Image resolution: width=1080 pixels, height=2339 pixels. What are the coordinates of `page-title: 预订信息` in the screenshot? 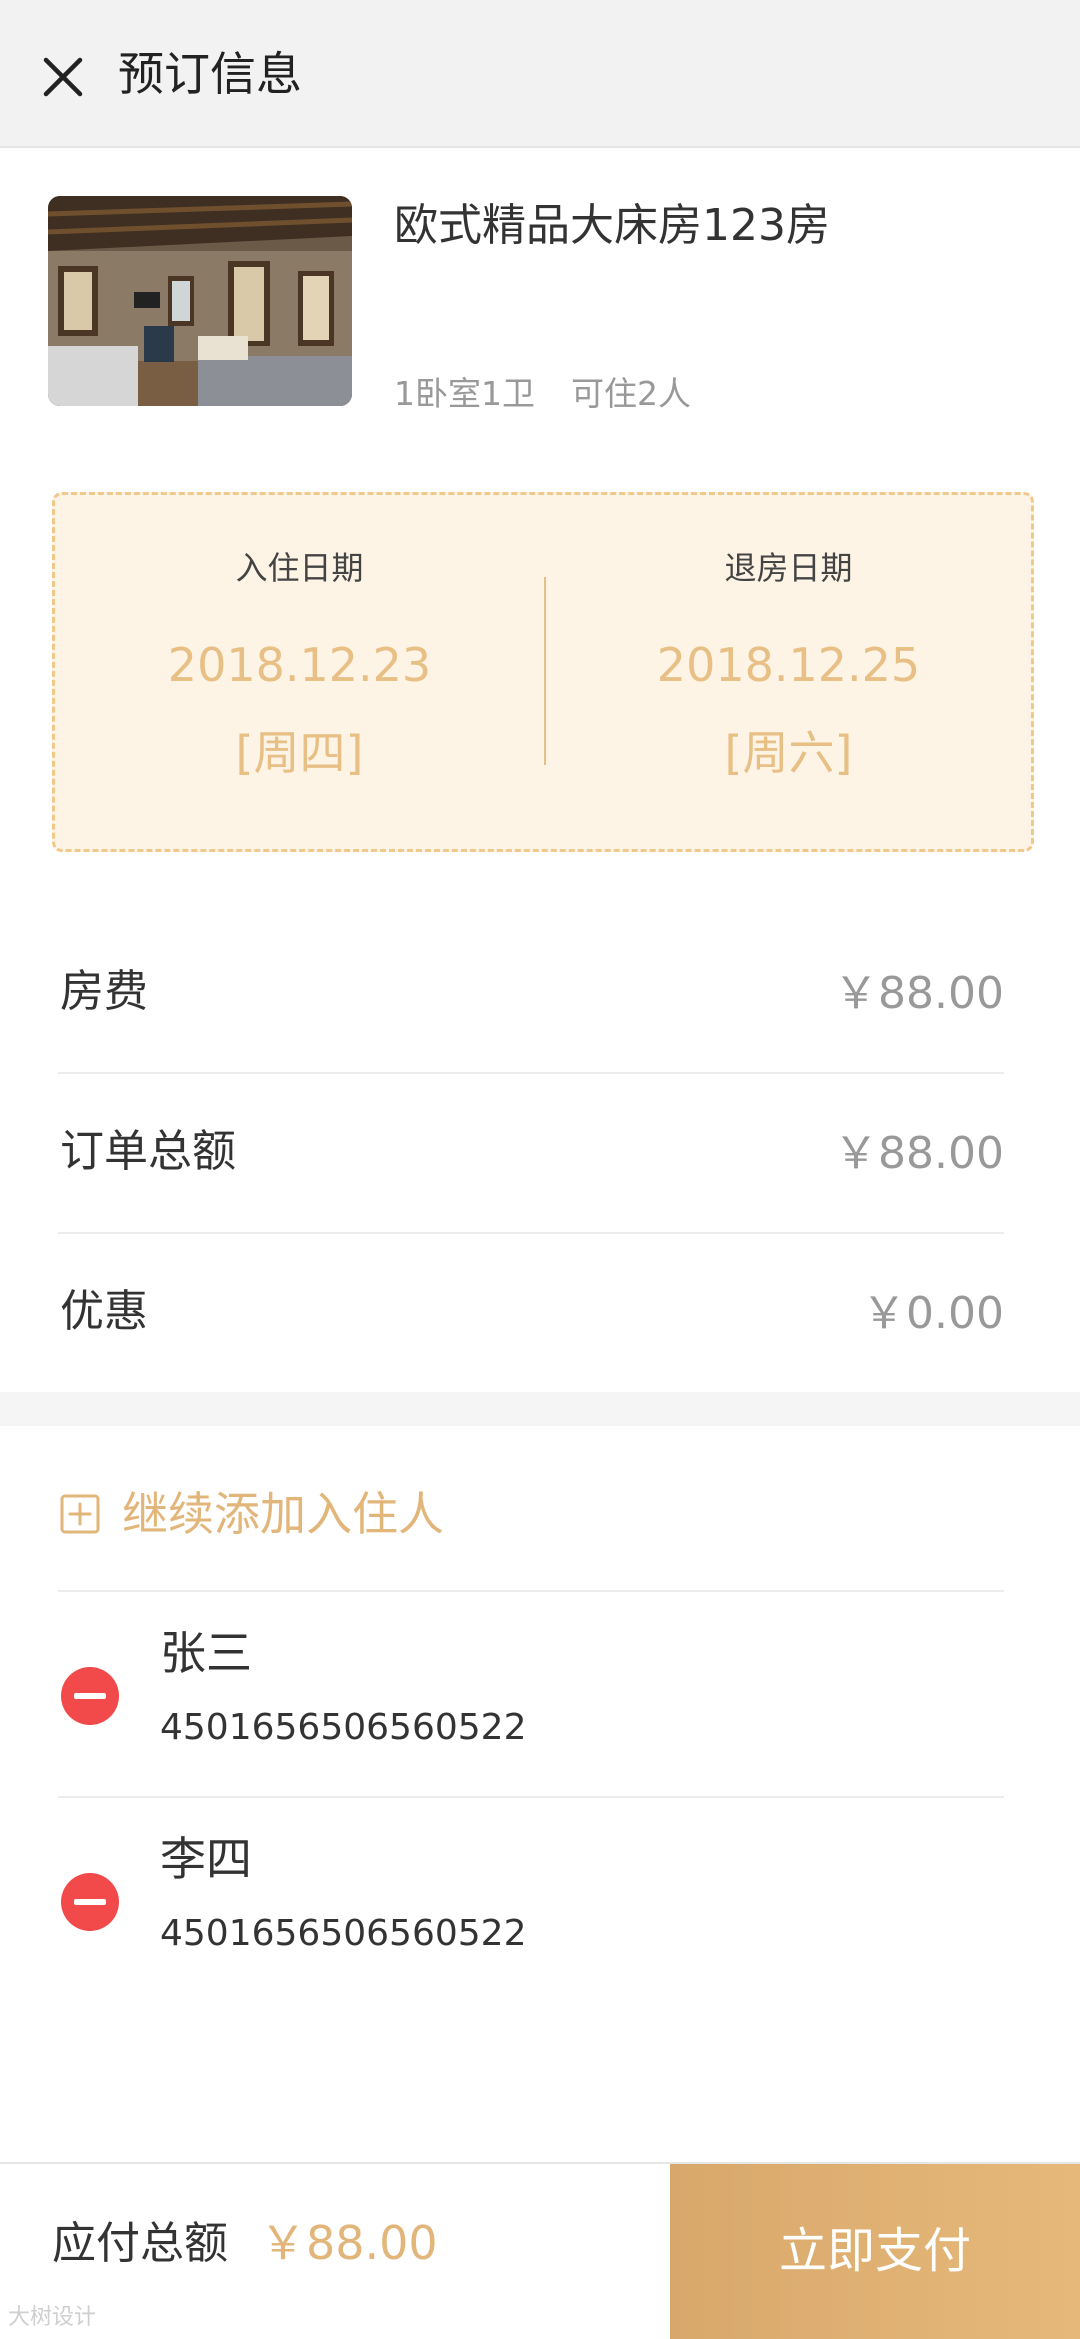 It's located at (210, 74).